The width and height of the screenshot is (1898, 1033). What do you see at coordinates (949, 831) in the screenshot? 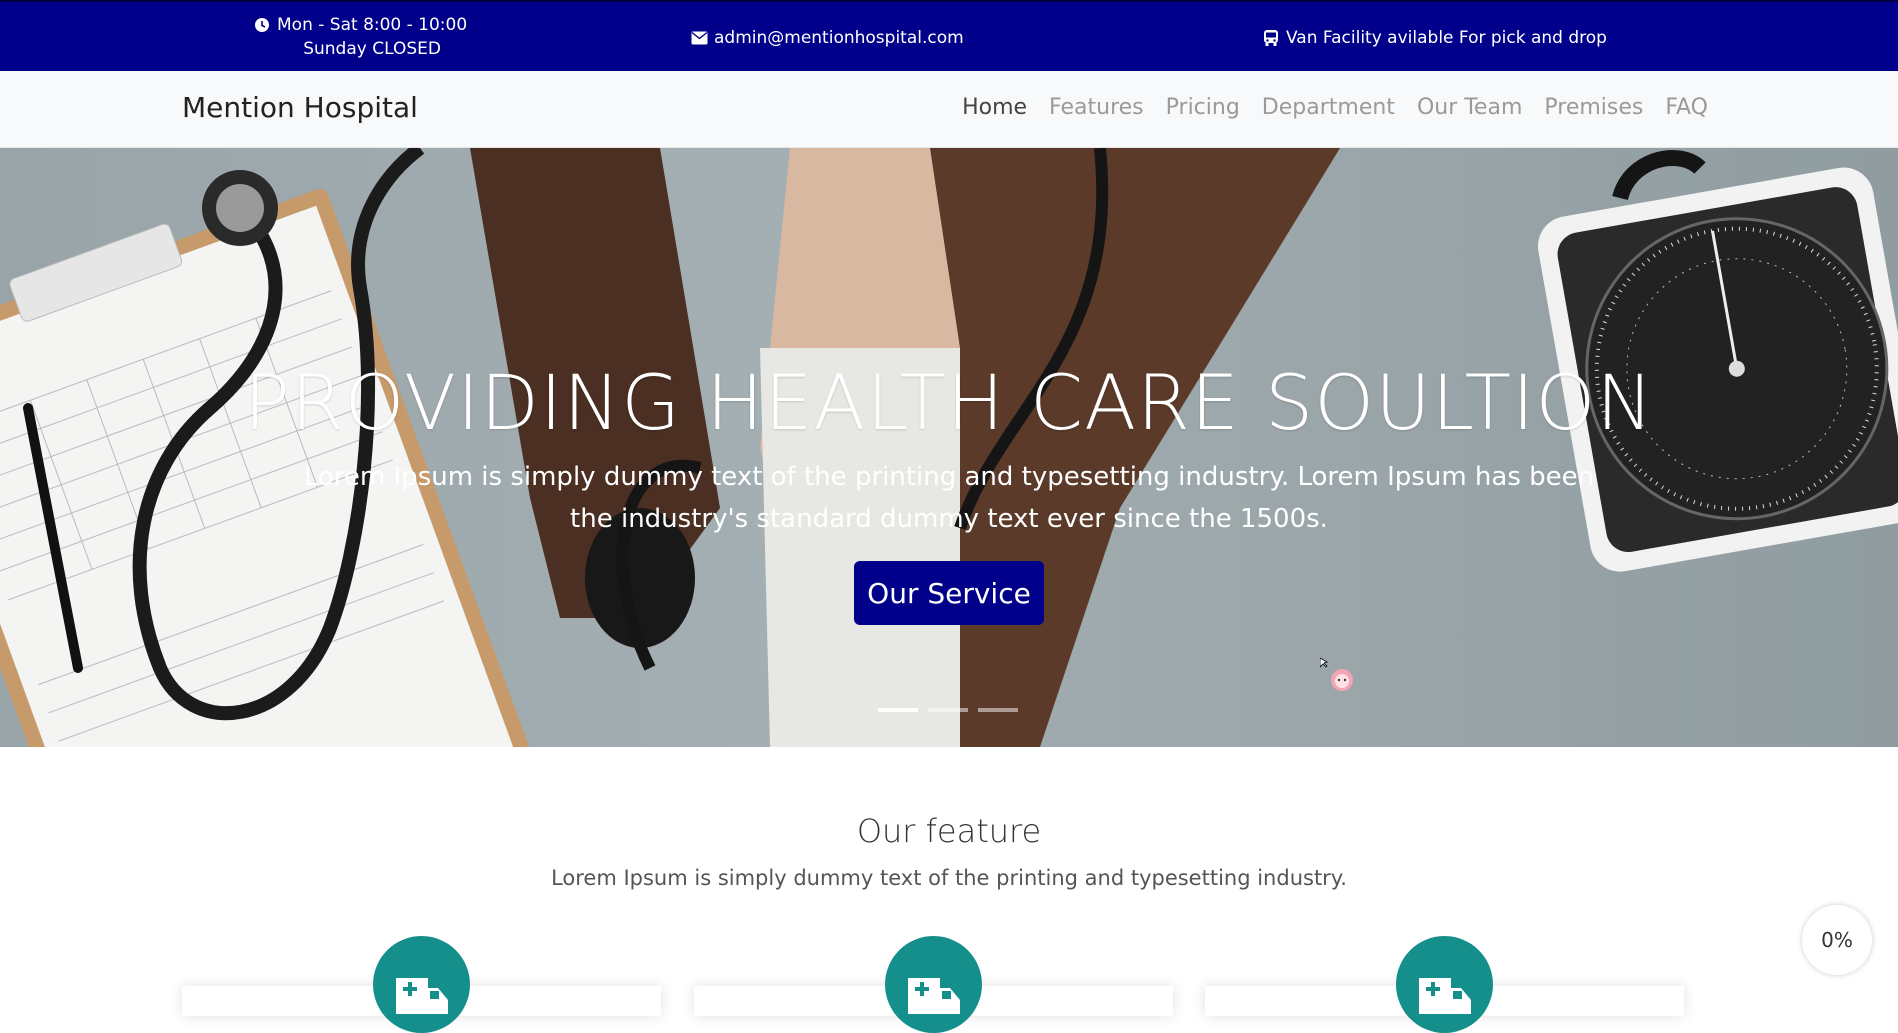
I see `feature-section-title: Our feature` at bounding box center [949, 831].